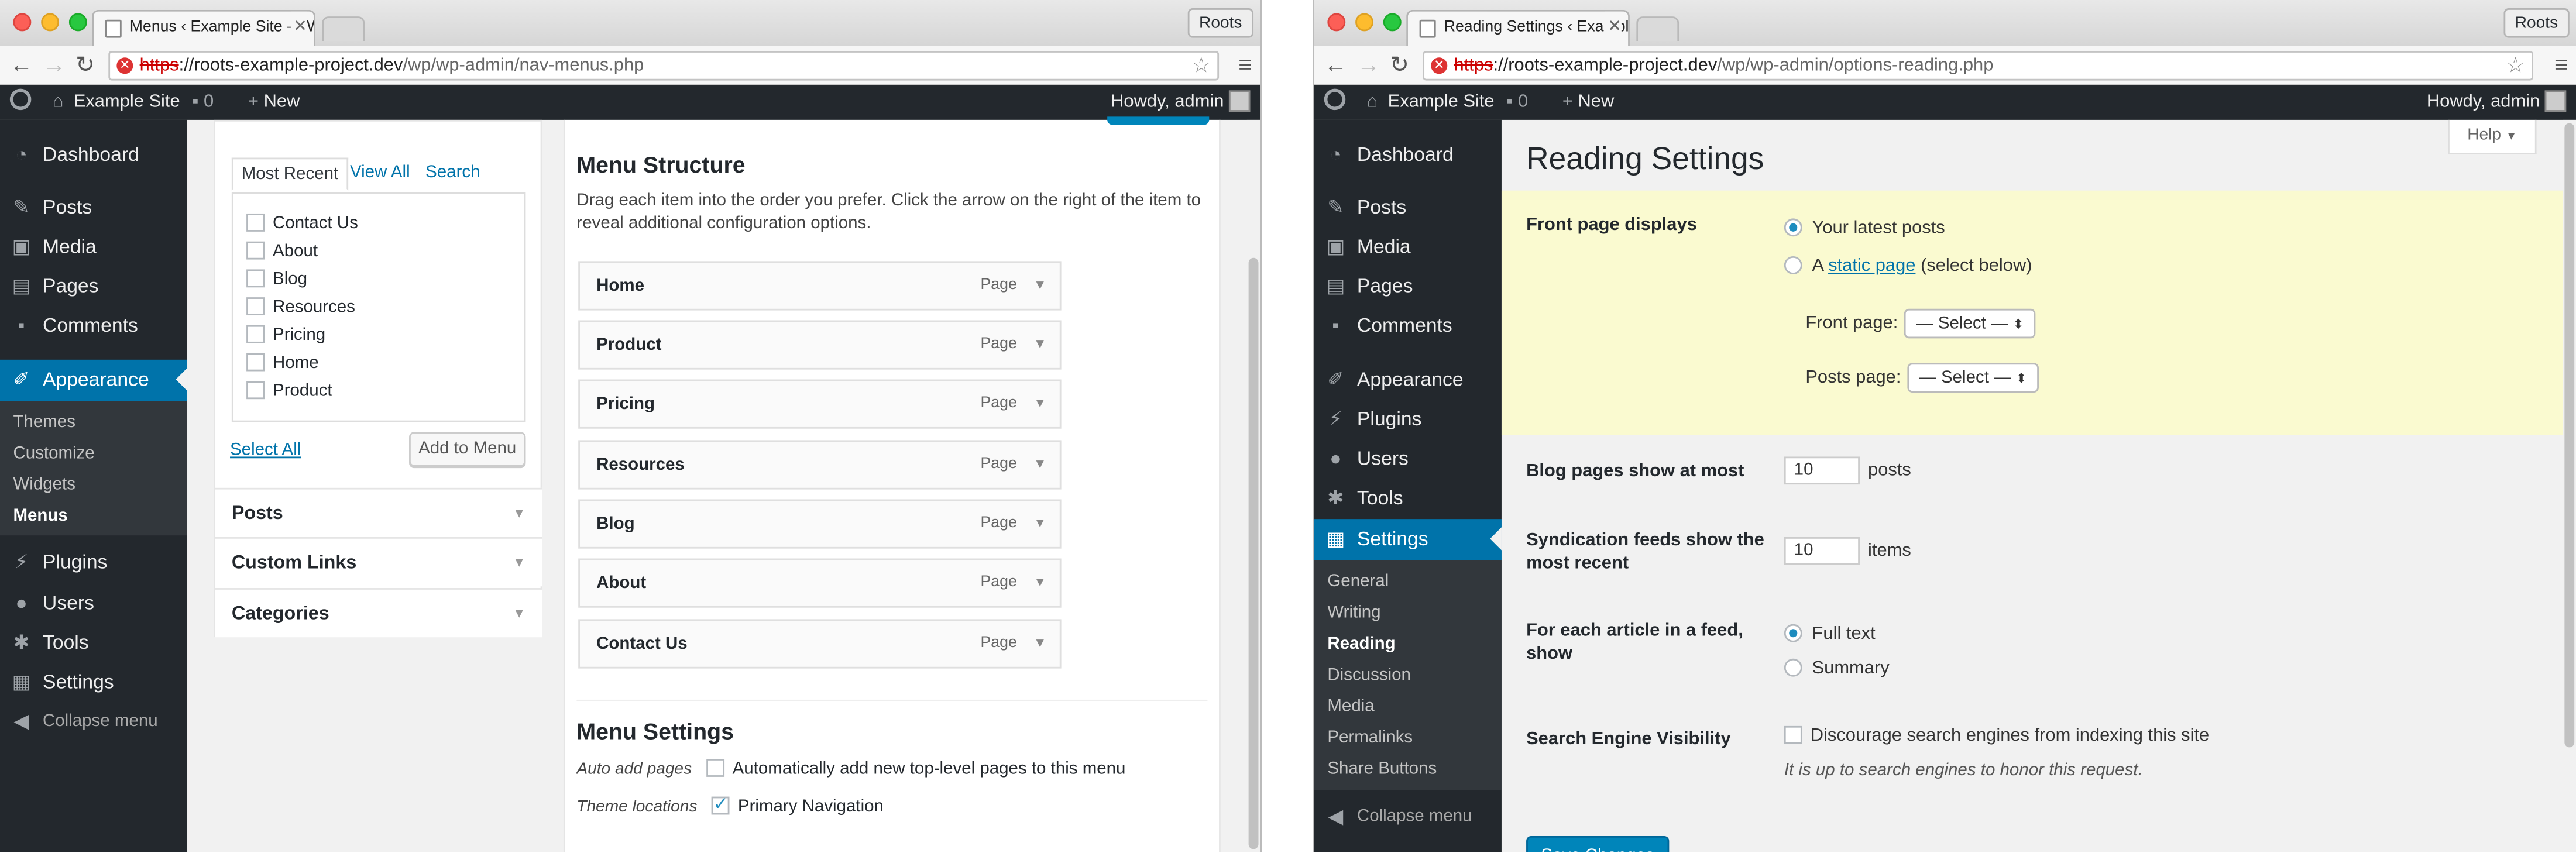 This screenshot has height=853, width=2576. What do you see at coordinates (1970, 323) in the screenshot?
I see `front-page-select: — Select — ⬍` at bounding box center [1970, 323].